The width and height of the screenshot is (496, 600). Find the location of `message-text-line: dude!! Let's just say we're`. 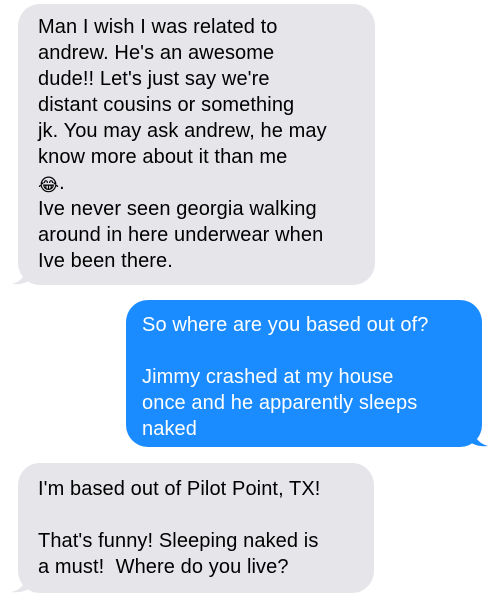

message-text-line: dude!! Let's just say we're is located at coordinates (154, 79).